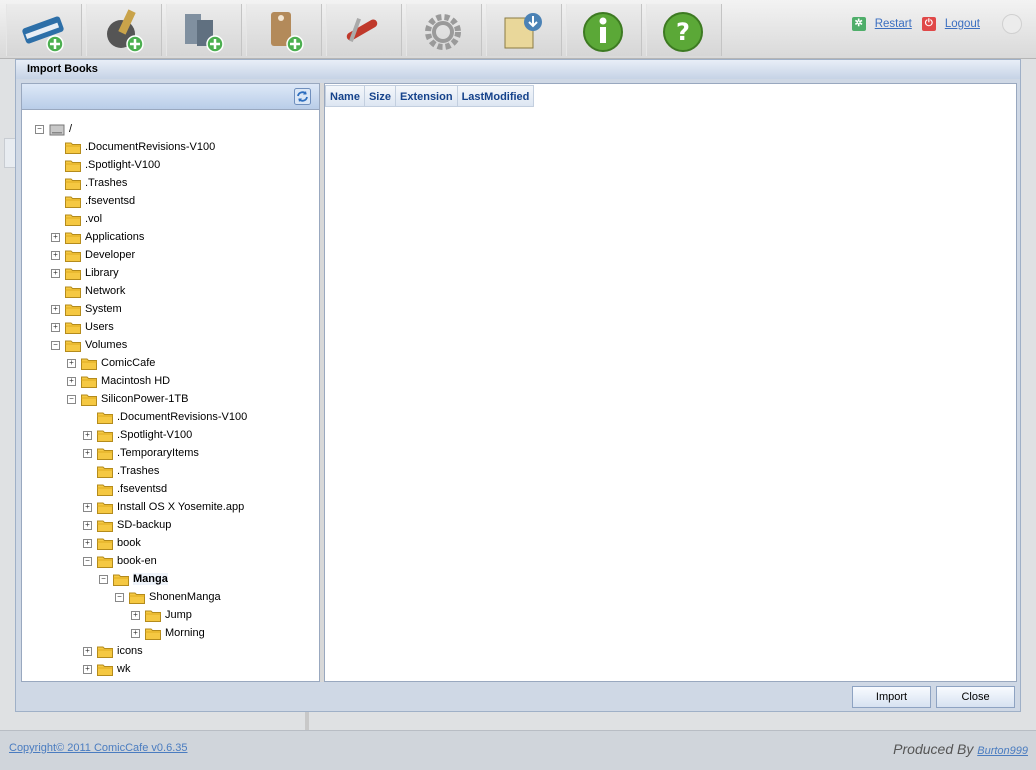 The height and width of the screenshot is (770, 1036). What do you see at coordinates (496, 96) in the screenshot?
I see `column-header: LastModified` at bounding box center [496, 96].